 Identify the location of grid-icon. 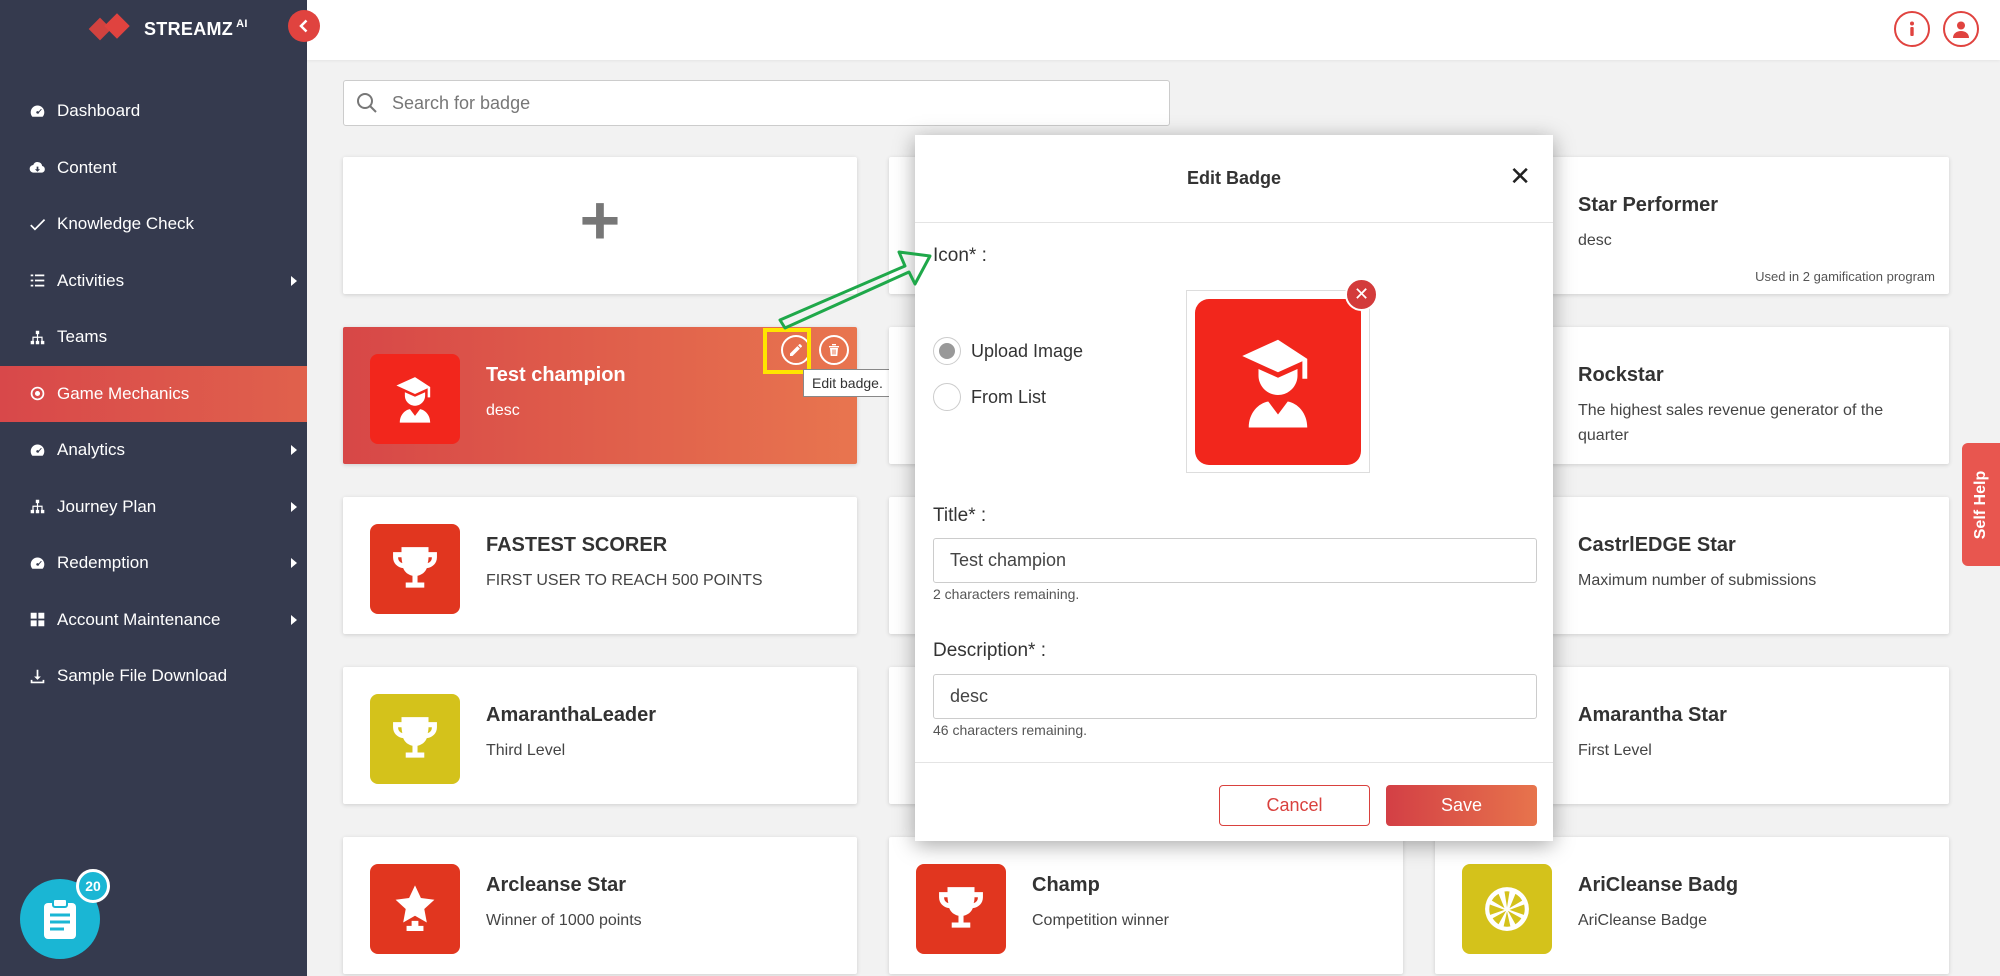
(37, 620).